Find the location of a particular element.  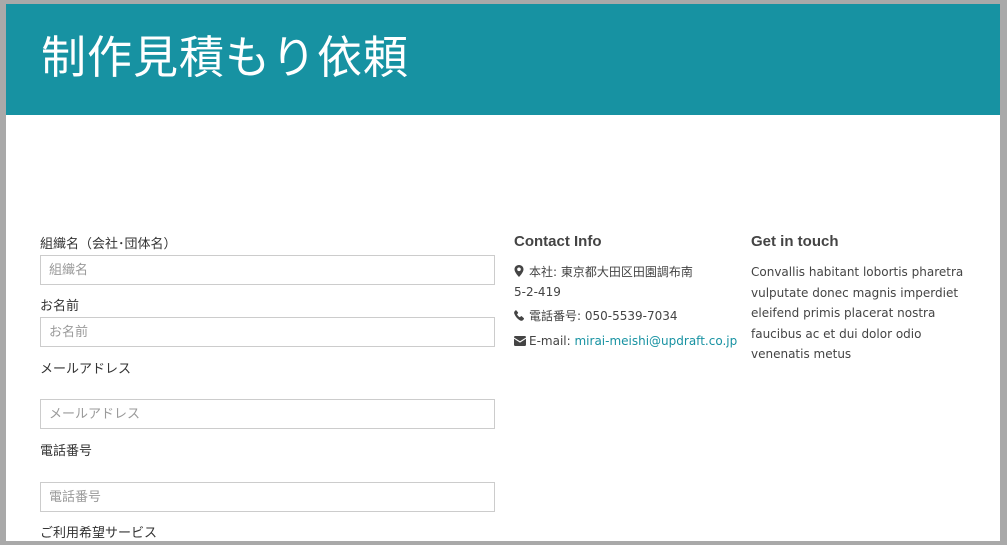

phone-line: 電話番号: 050-5539-7034 is located at coordinates (596, 316).